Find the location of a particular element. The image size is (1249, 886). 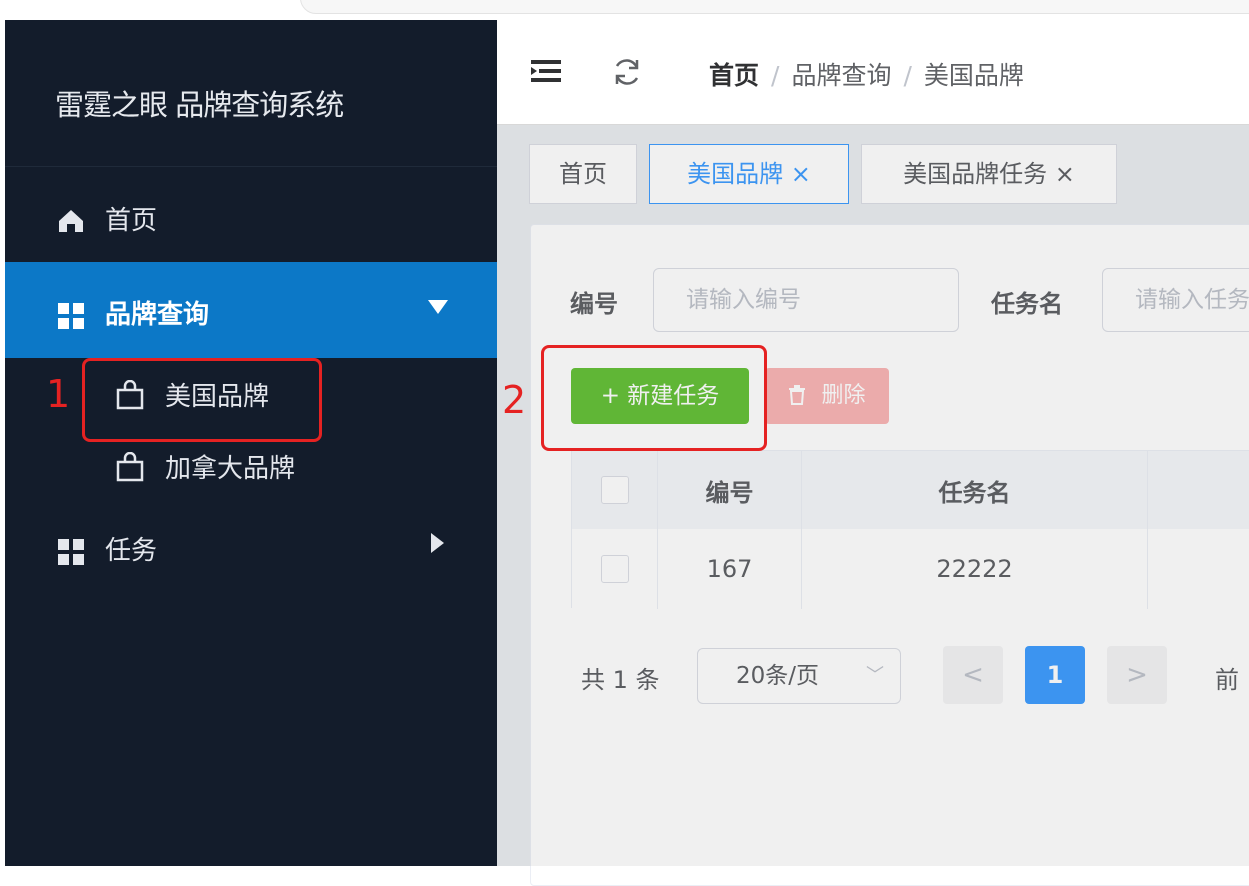

row-checkbox is located at coordinates (614, 569).